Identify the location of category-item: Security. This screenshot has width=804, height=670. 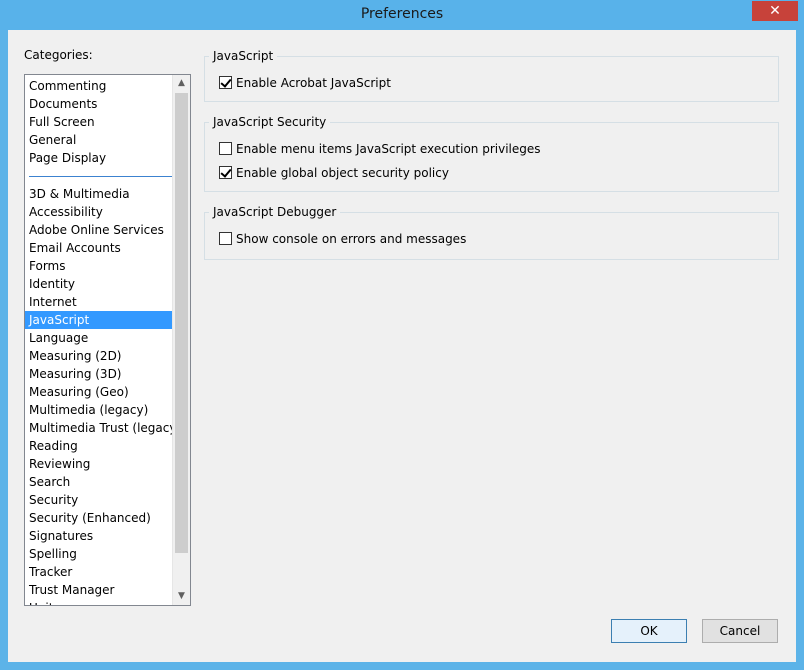
(99, 500).